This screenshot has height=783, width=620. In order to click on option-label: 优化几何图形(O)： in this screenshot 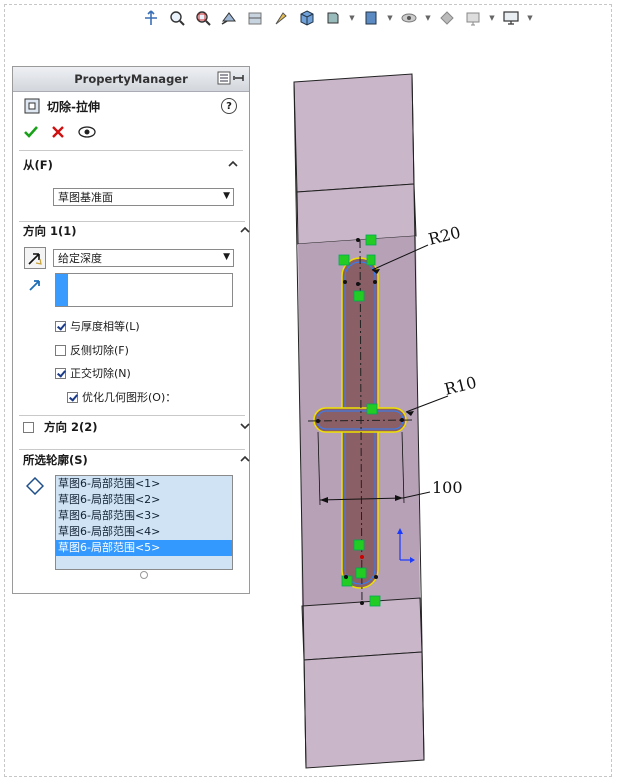, I will do `click(129, 397)`.